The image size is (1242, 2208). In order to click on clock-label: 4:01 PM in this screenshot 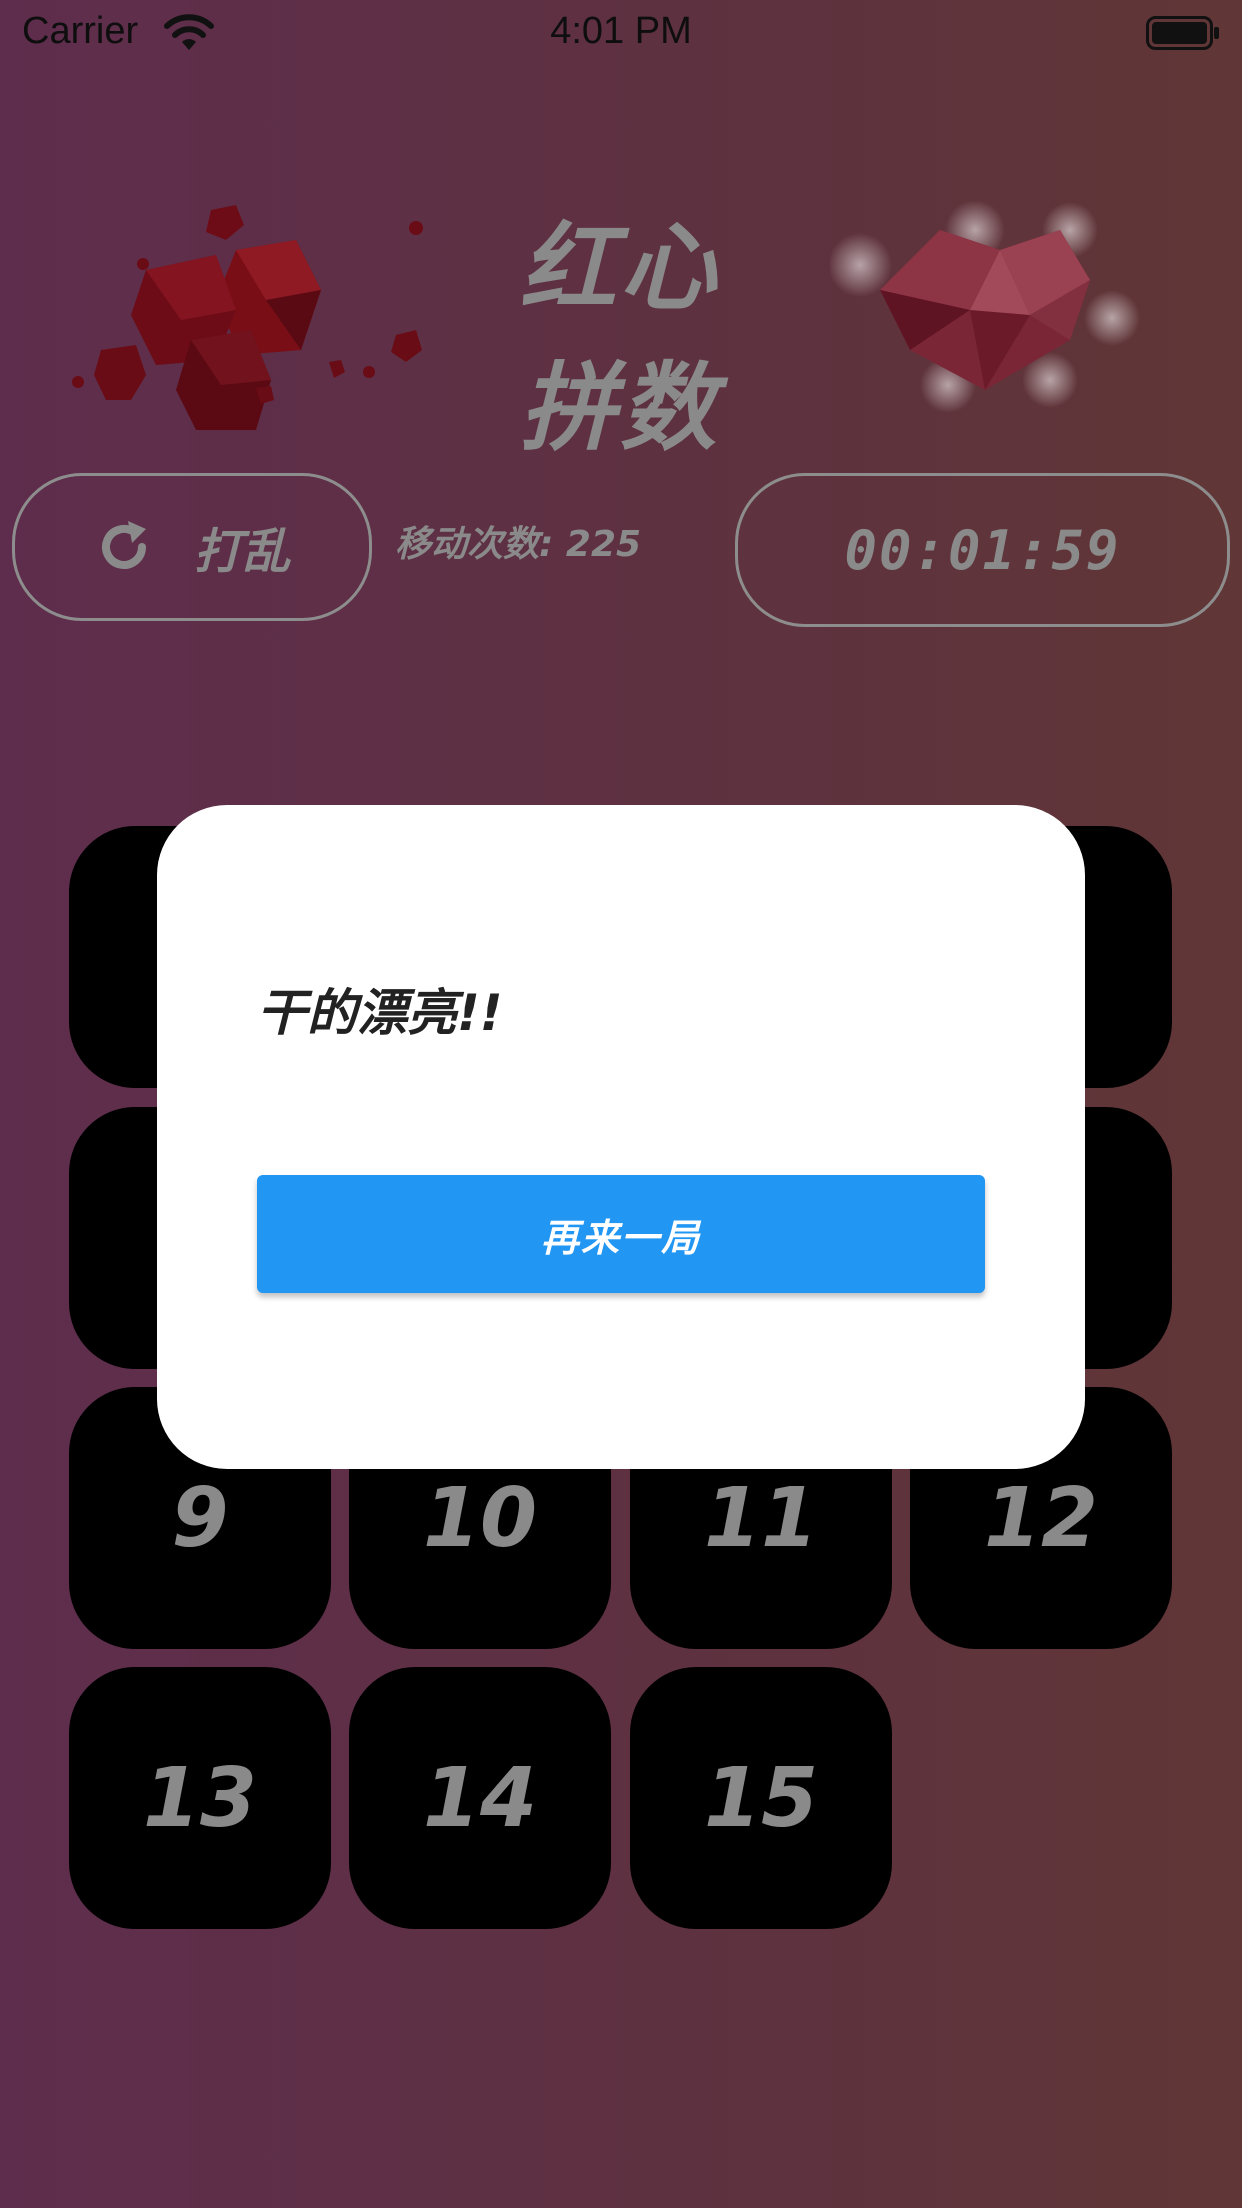, I will do `click(621, 31)`.